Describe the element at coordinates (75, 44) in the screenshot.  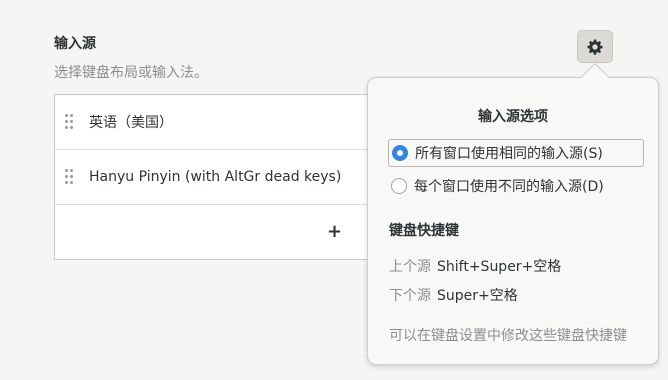
I see `section-title: 输入源` at that location.